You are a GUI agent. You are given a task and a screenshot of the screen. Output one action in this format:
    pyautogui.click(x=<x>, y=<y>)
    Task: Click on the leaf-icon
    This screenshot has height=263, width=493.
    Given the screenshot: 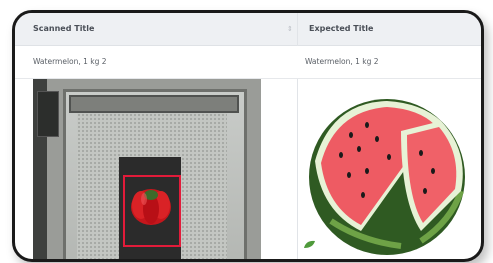 What is the action you would take?
    pyautogui.click(x=309, y=244)
    